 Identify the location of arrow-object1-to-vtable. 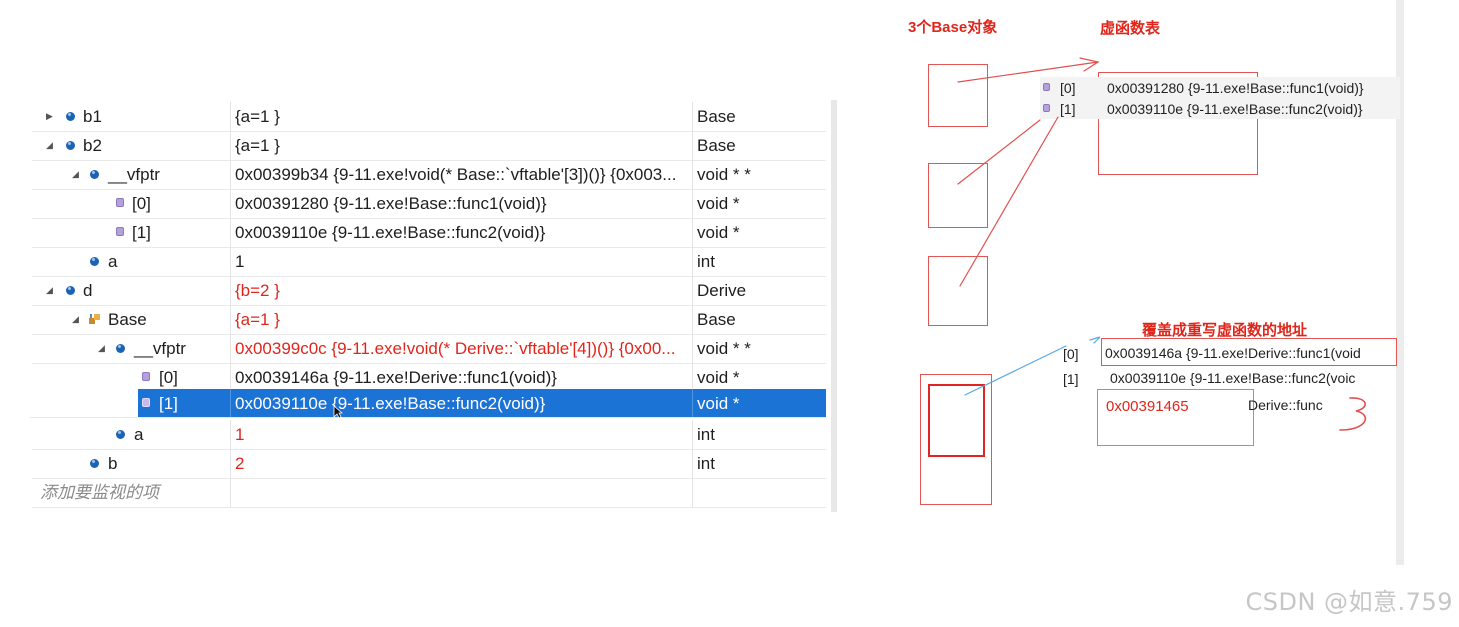
(1028, 72).